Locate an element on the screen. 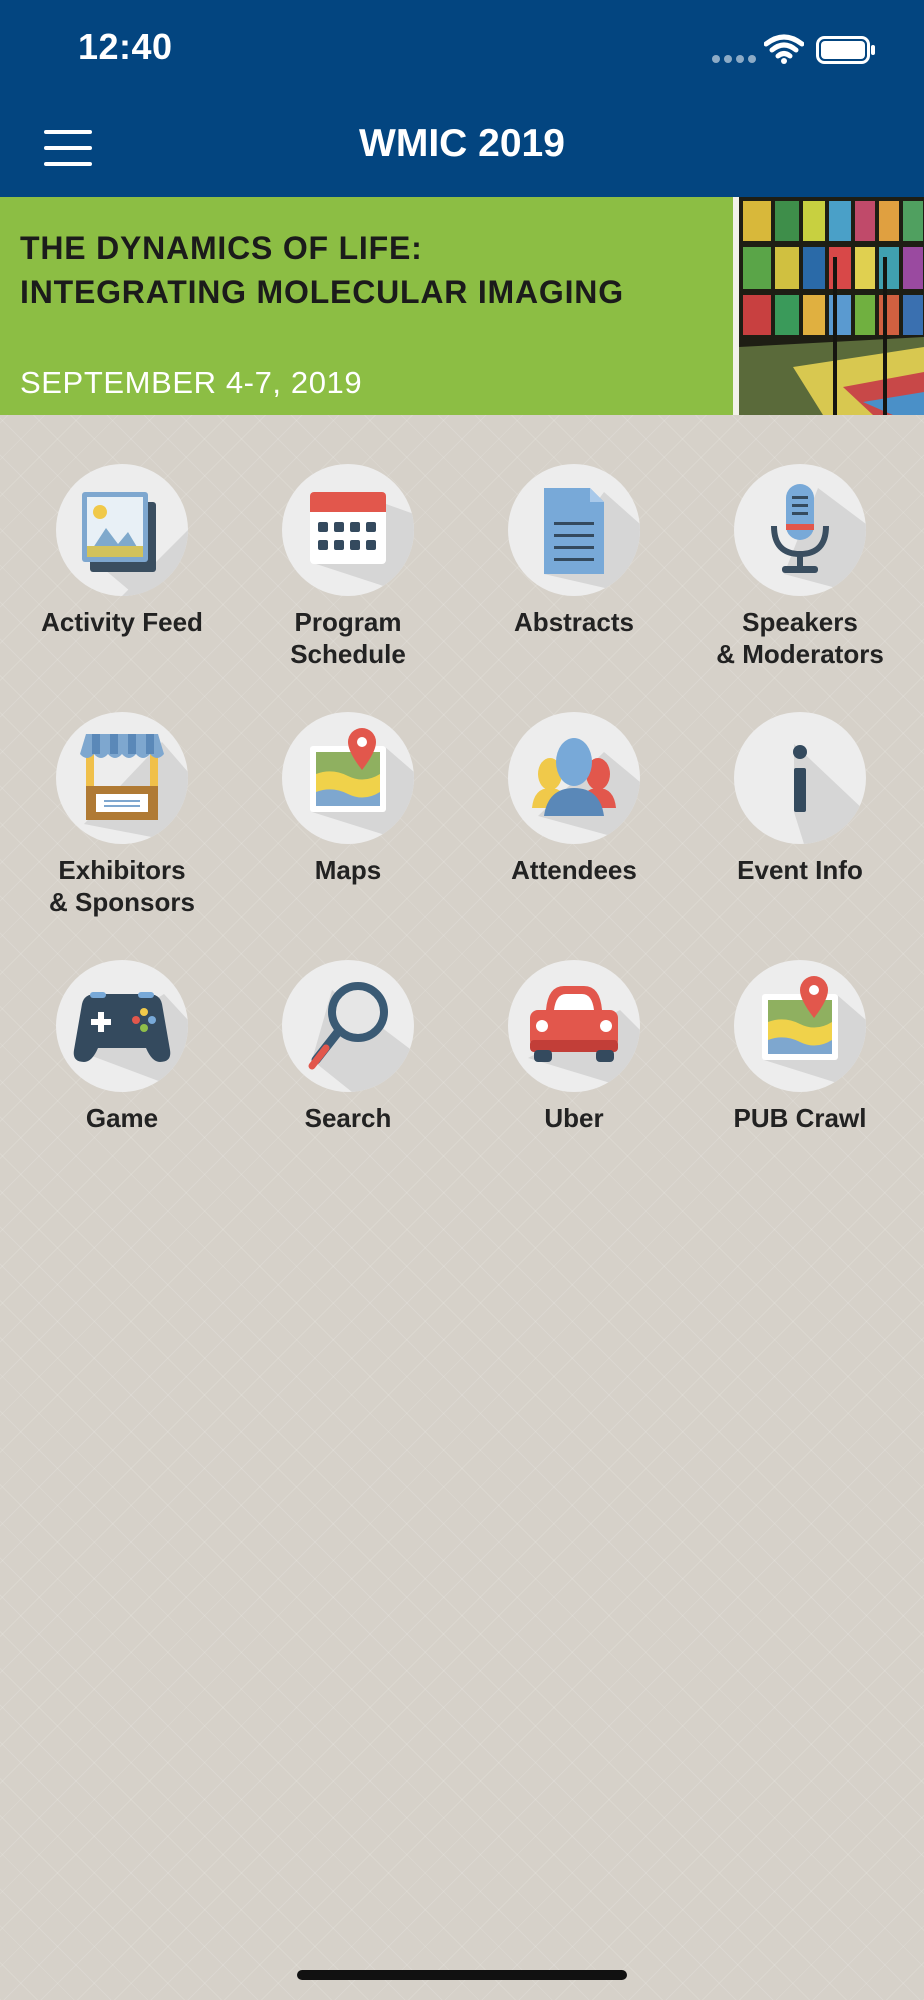 Image resolution: width=924 pixels, height=2000 pixels. banner-headline-line-2: INTEGRATING MOLECULAR IMAGING is located at coordinates (322, 292).